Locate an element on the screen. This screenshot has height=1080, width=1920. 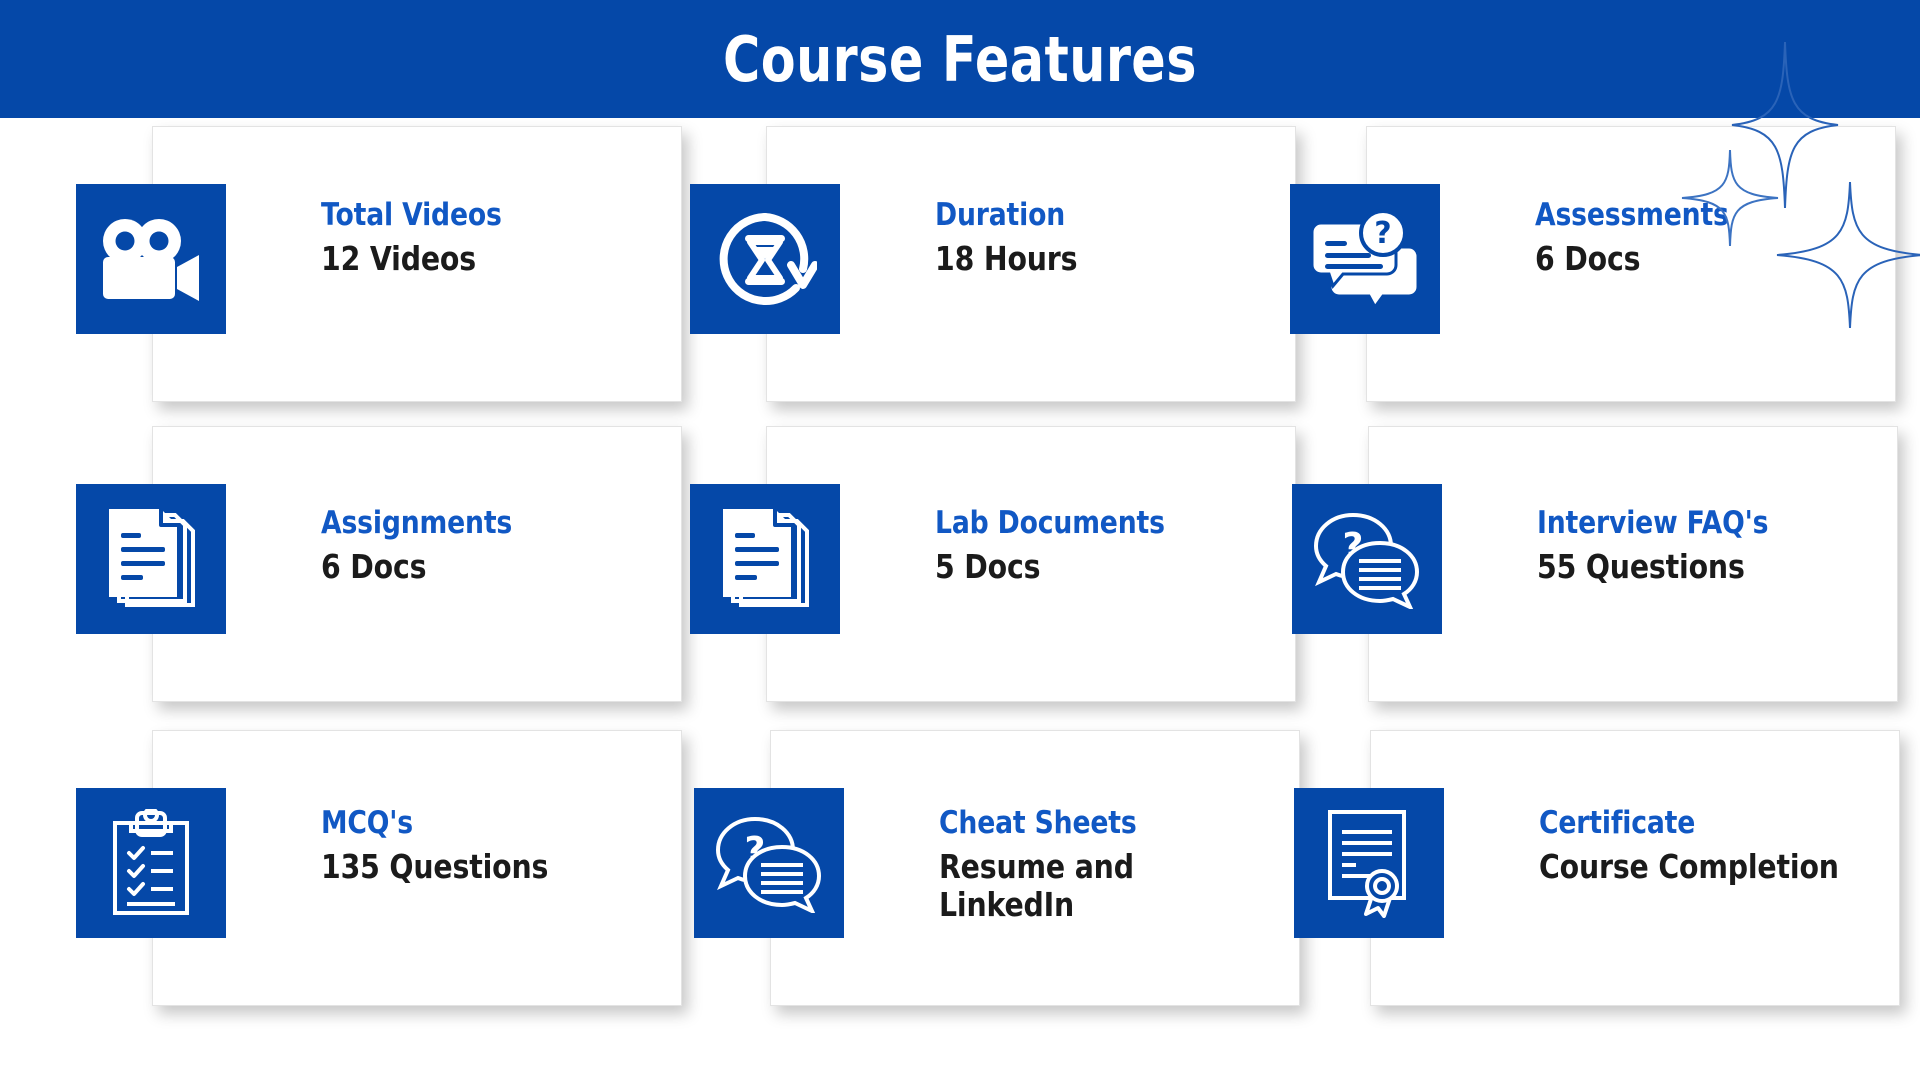
feature-card-value: 12 Videos is located at coordinates (398, 258).